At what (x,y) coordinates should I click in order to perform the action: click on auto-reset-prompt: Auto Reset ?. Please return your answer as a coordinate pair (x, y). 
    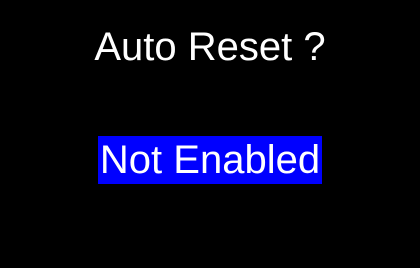
    Looking at the image, I should click on (210, 47).